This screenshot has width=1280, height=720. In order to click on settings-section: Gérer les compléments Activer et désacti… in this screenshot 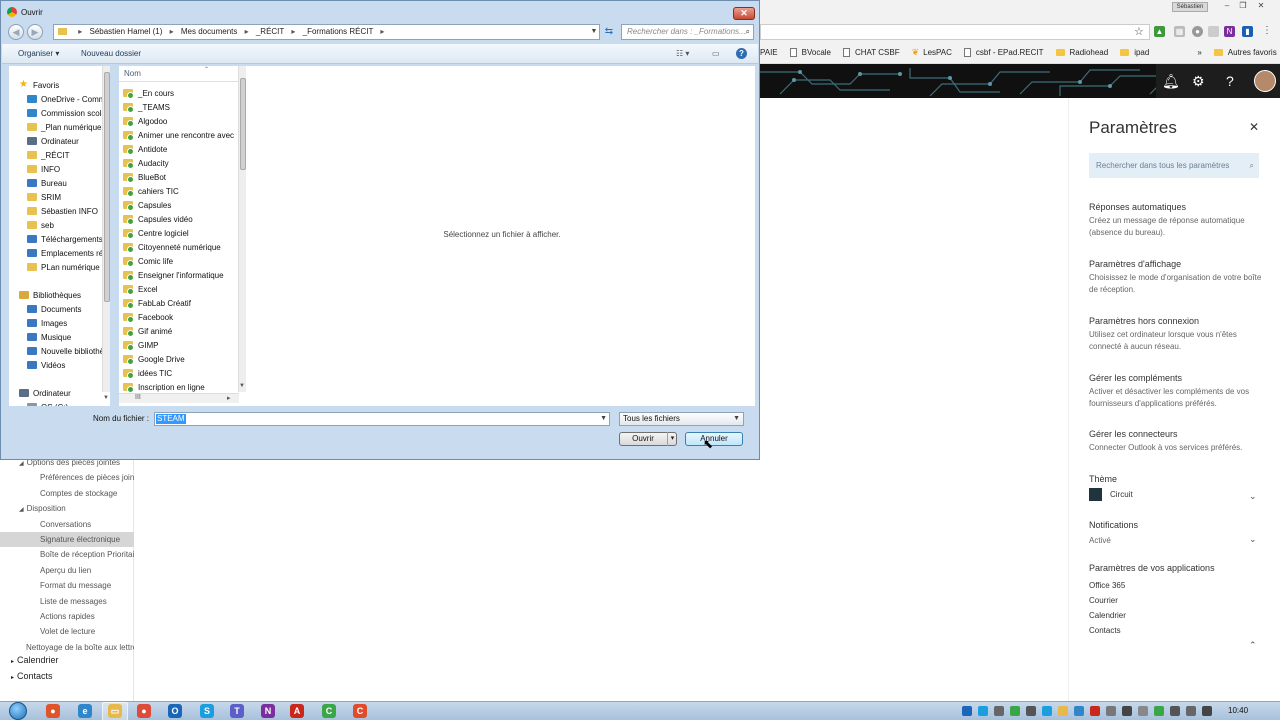, I will do `click(1176, 391)`.